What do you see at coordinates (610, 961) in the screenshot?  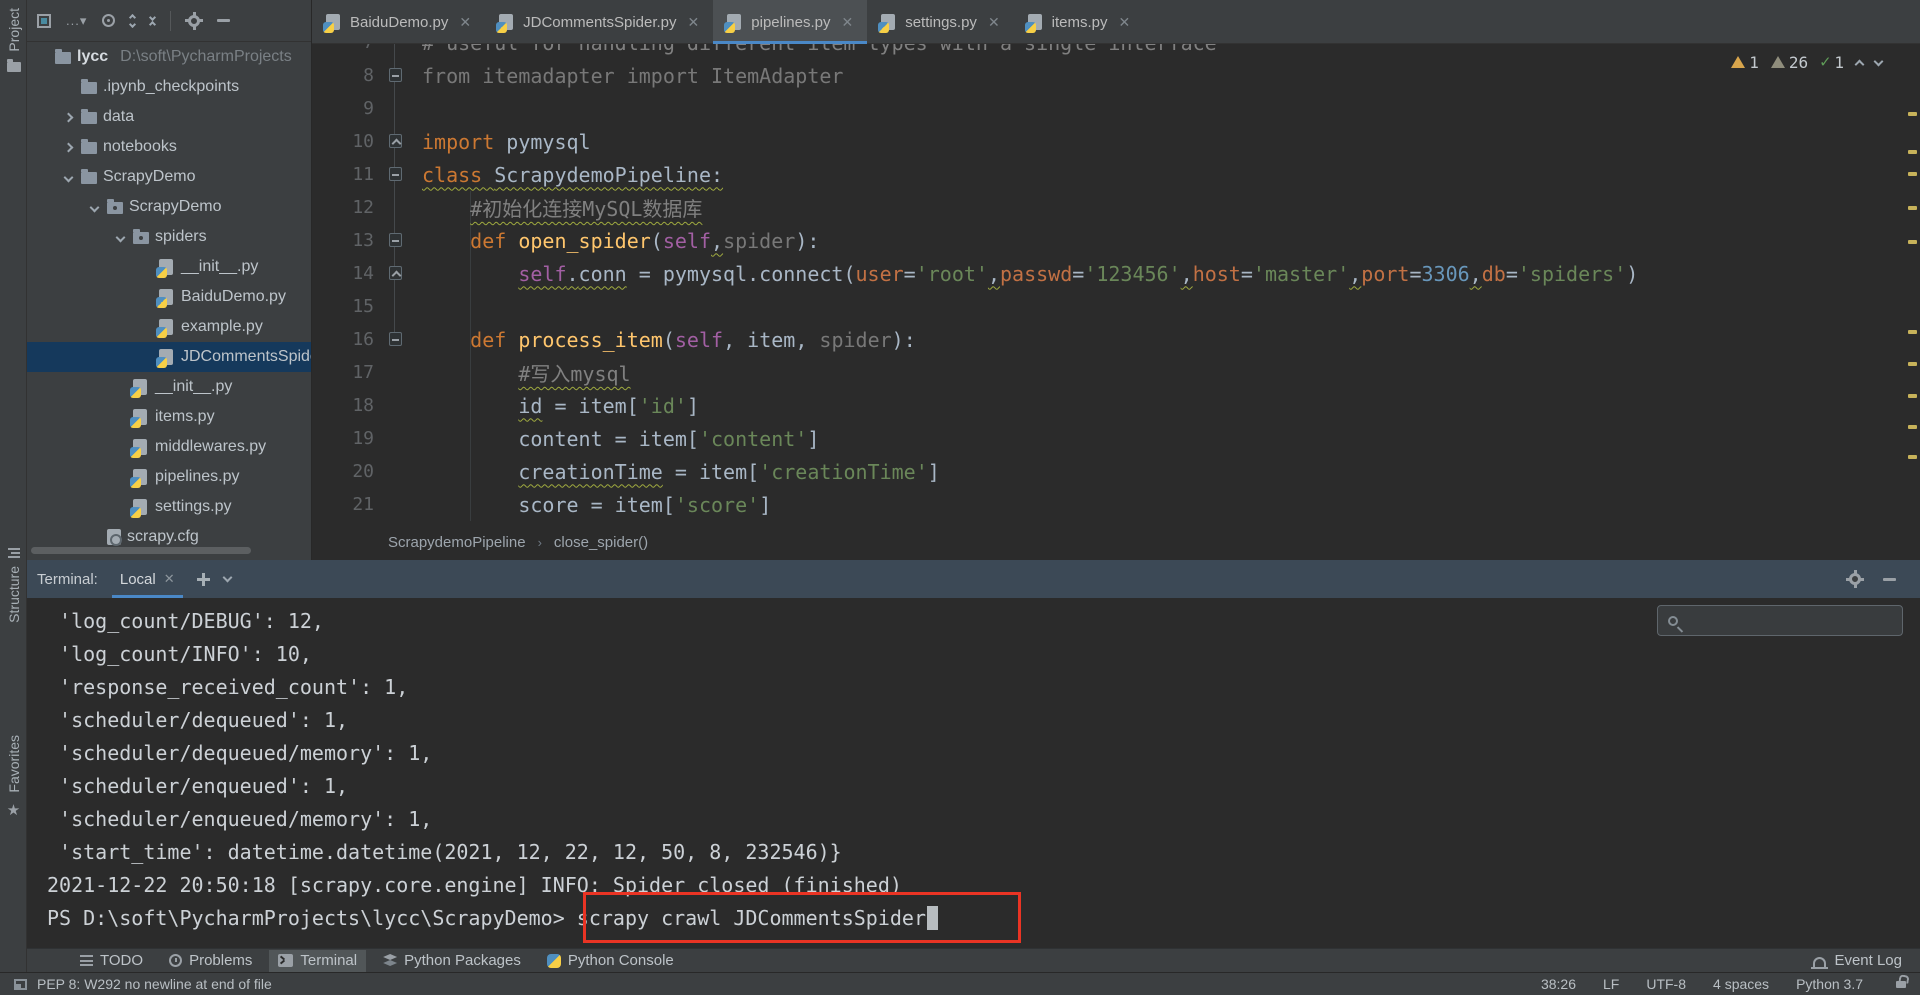 I see `tool-window-button-python-console: Python Console` at bounding box center [610, 961].